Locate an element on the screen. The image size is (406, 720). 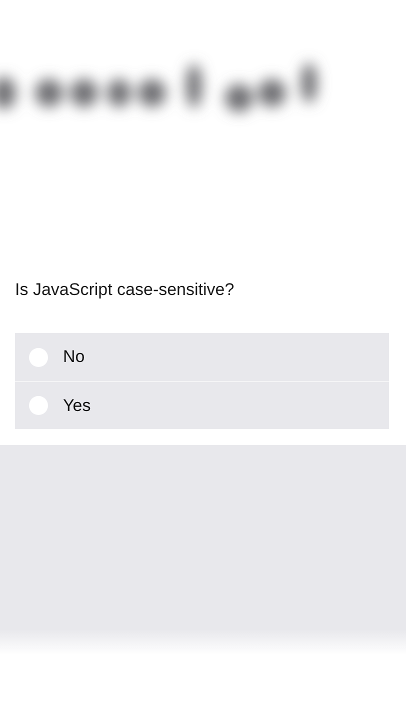
question-text: Is JavaScript case-sensitive? is located at coordinates (125, 290).